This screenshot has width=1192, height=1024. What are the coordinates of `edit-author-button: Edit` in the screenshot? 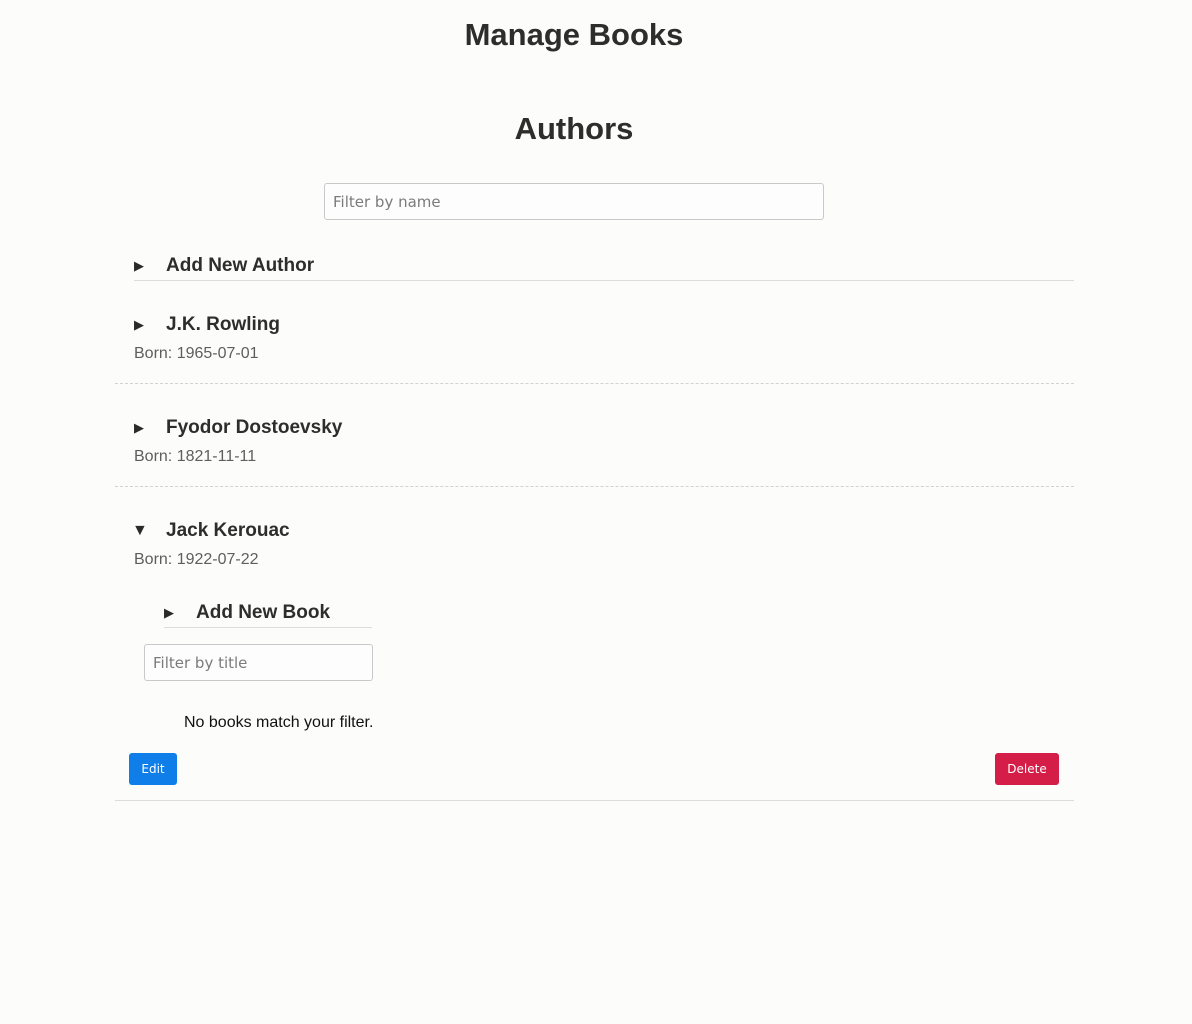 It's located at (153, 769).